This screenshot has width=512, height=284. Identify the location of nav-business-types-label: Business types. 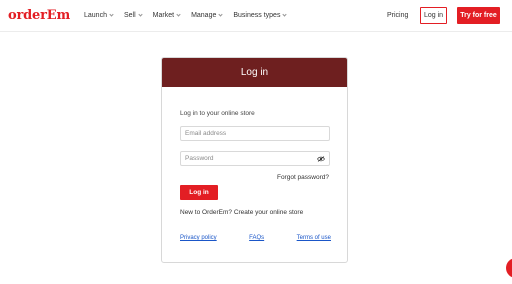
(257, 15).